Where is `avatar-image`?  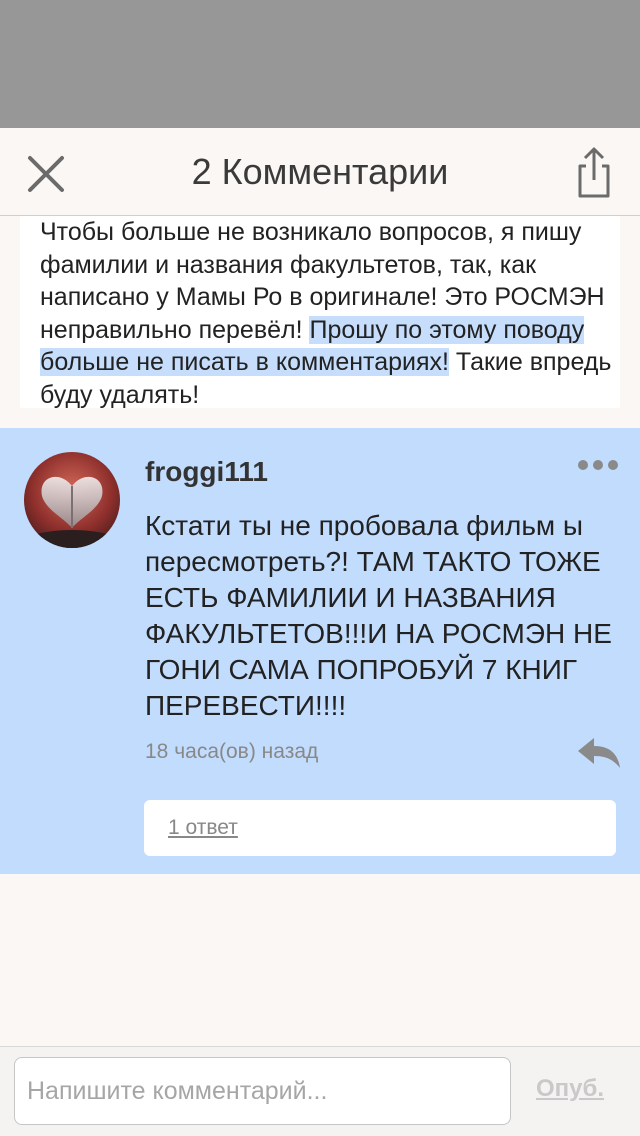 avatar-image is located at coordinates (72, 500).